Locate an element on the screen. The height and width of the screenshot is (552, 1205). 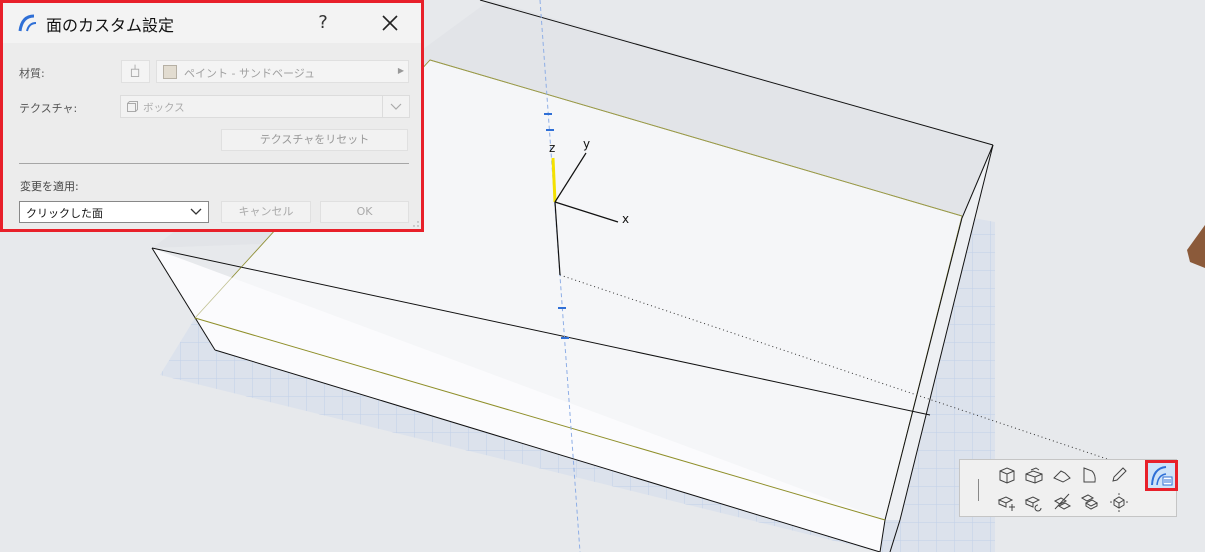
chevron-right-icon: ▶ is located at coordinates (400, 70).